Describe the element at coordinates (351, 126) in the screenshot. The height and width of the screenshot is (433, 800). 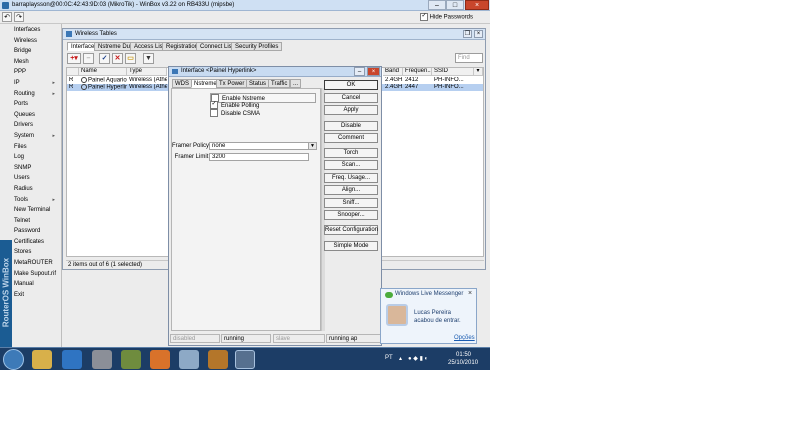
I see `disable-button: Disable` at that location.